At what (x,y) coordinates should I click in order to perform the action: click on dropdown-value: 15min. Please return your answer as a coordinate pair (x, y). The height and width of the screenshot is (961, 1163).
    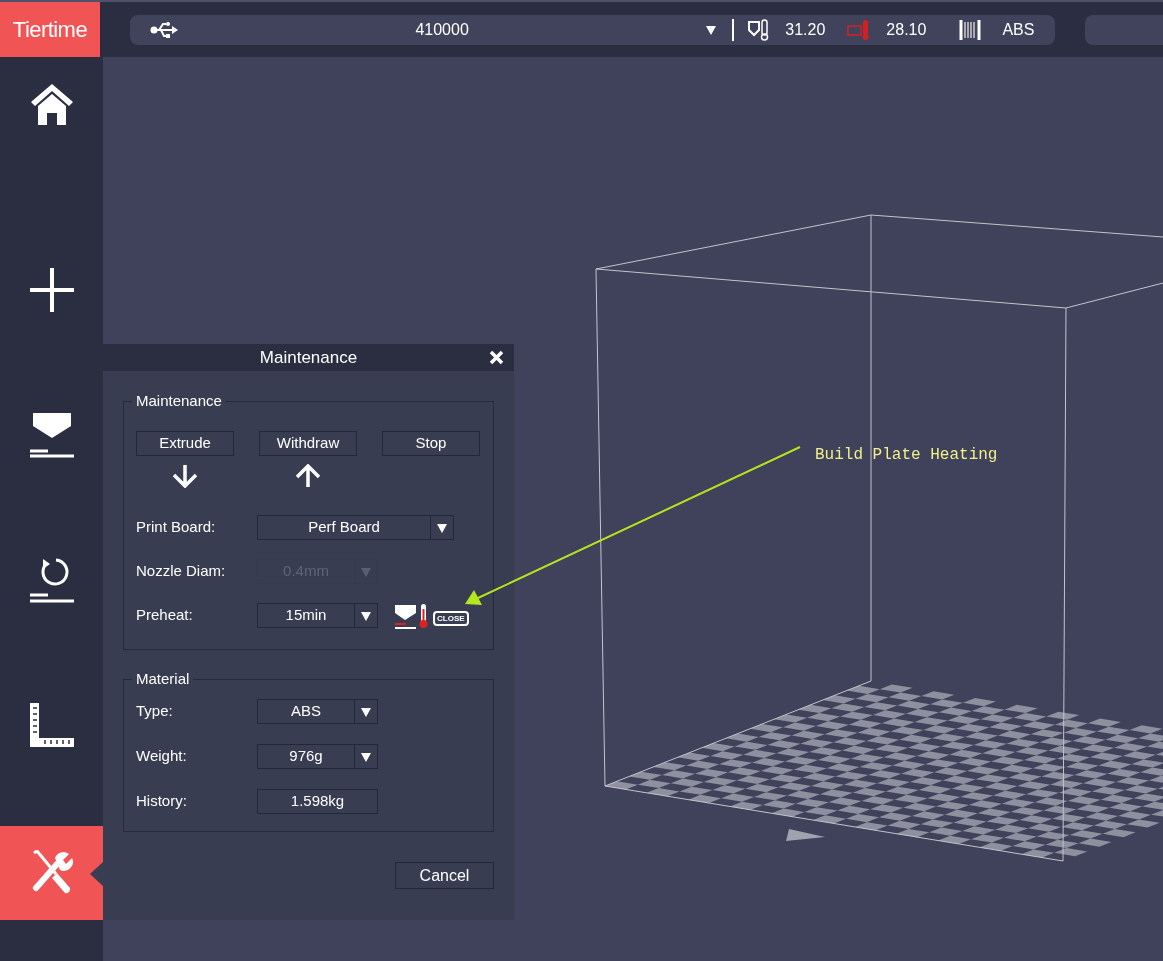
    Looking at the image, I should click on (306, 615).